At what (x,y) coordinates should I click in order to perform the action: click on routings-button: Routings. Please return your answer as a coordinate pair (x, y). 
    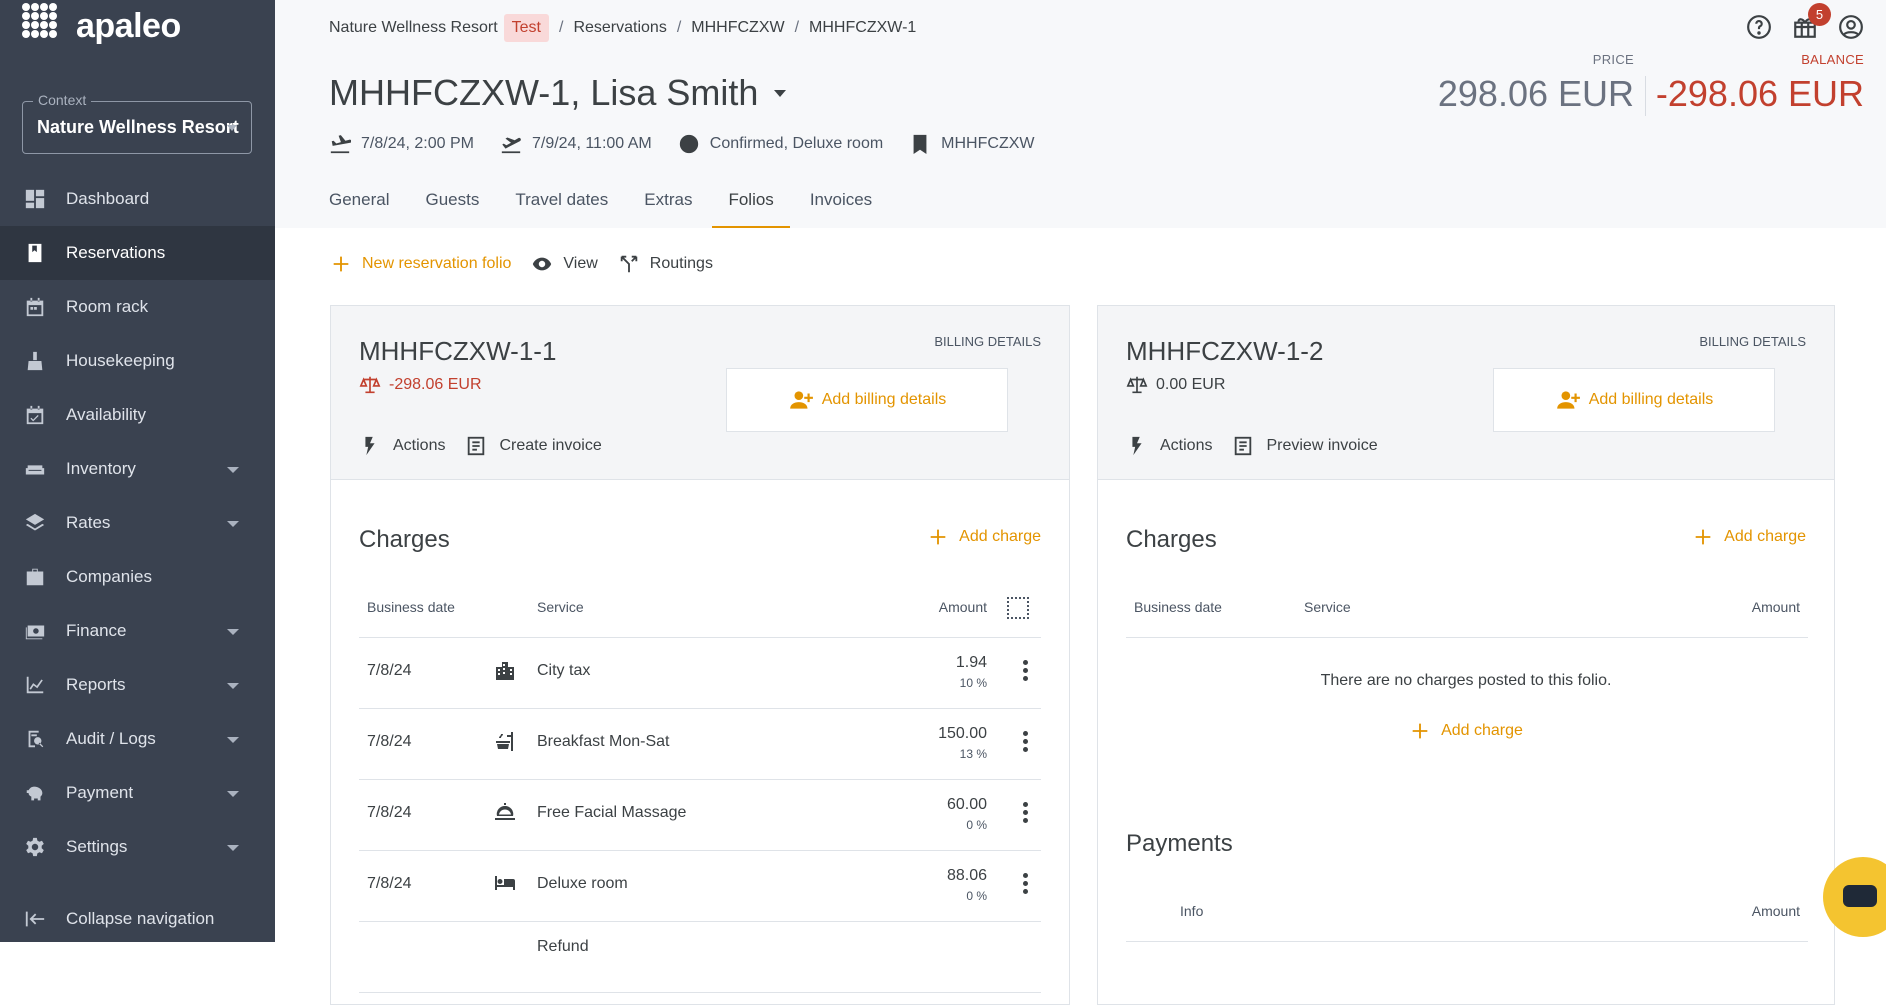
    Looking at the image, I should click on (665, 264).